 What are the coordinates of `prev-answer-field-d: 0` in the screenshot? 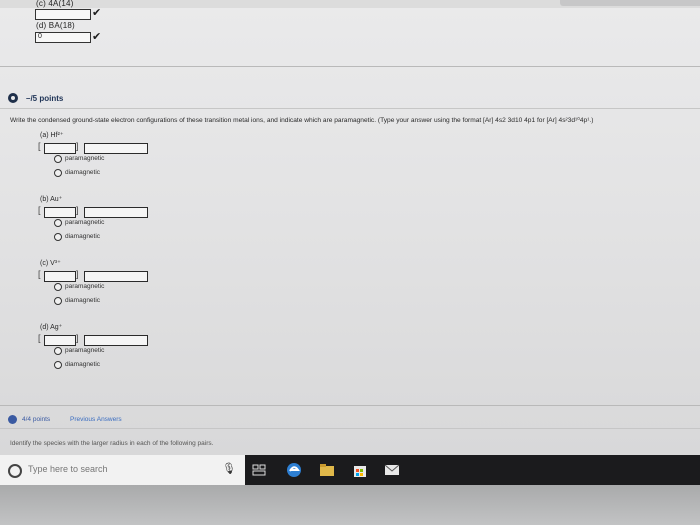 It's located at (63, 37).